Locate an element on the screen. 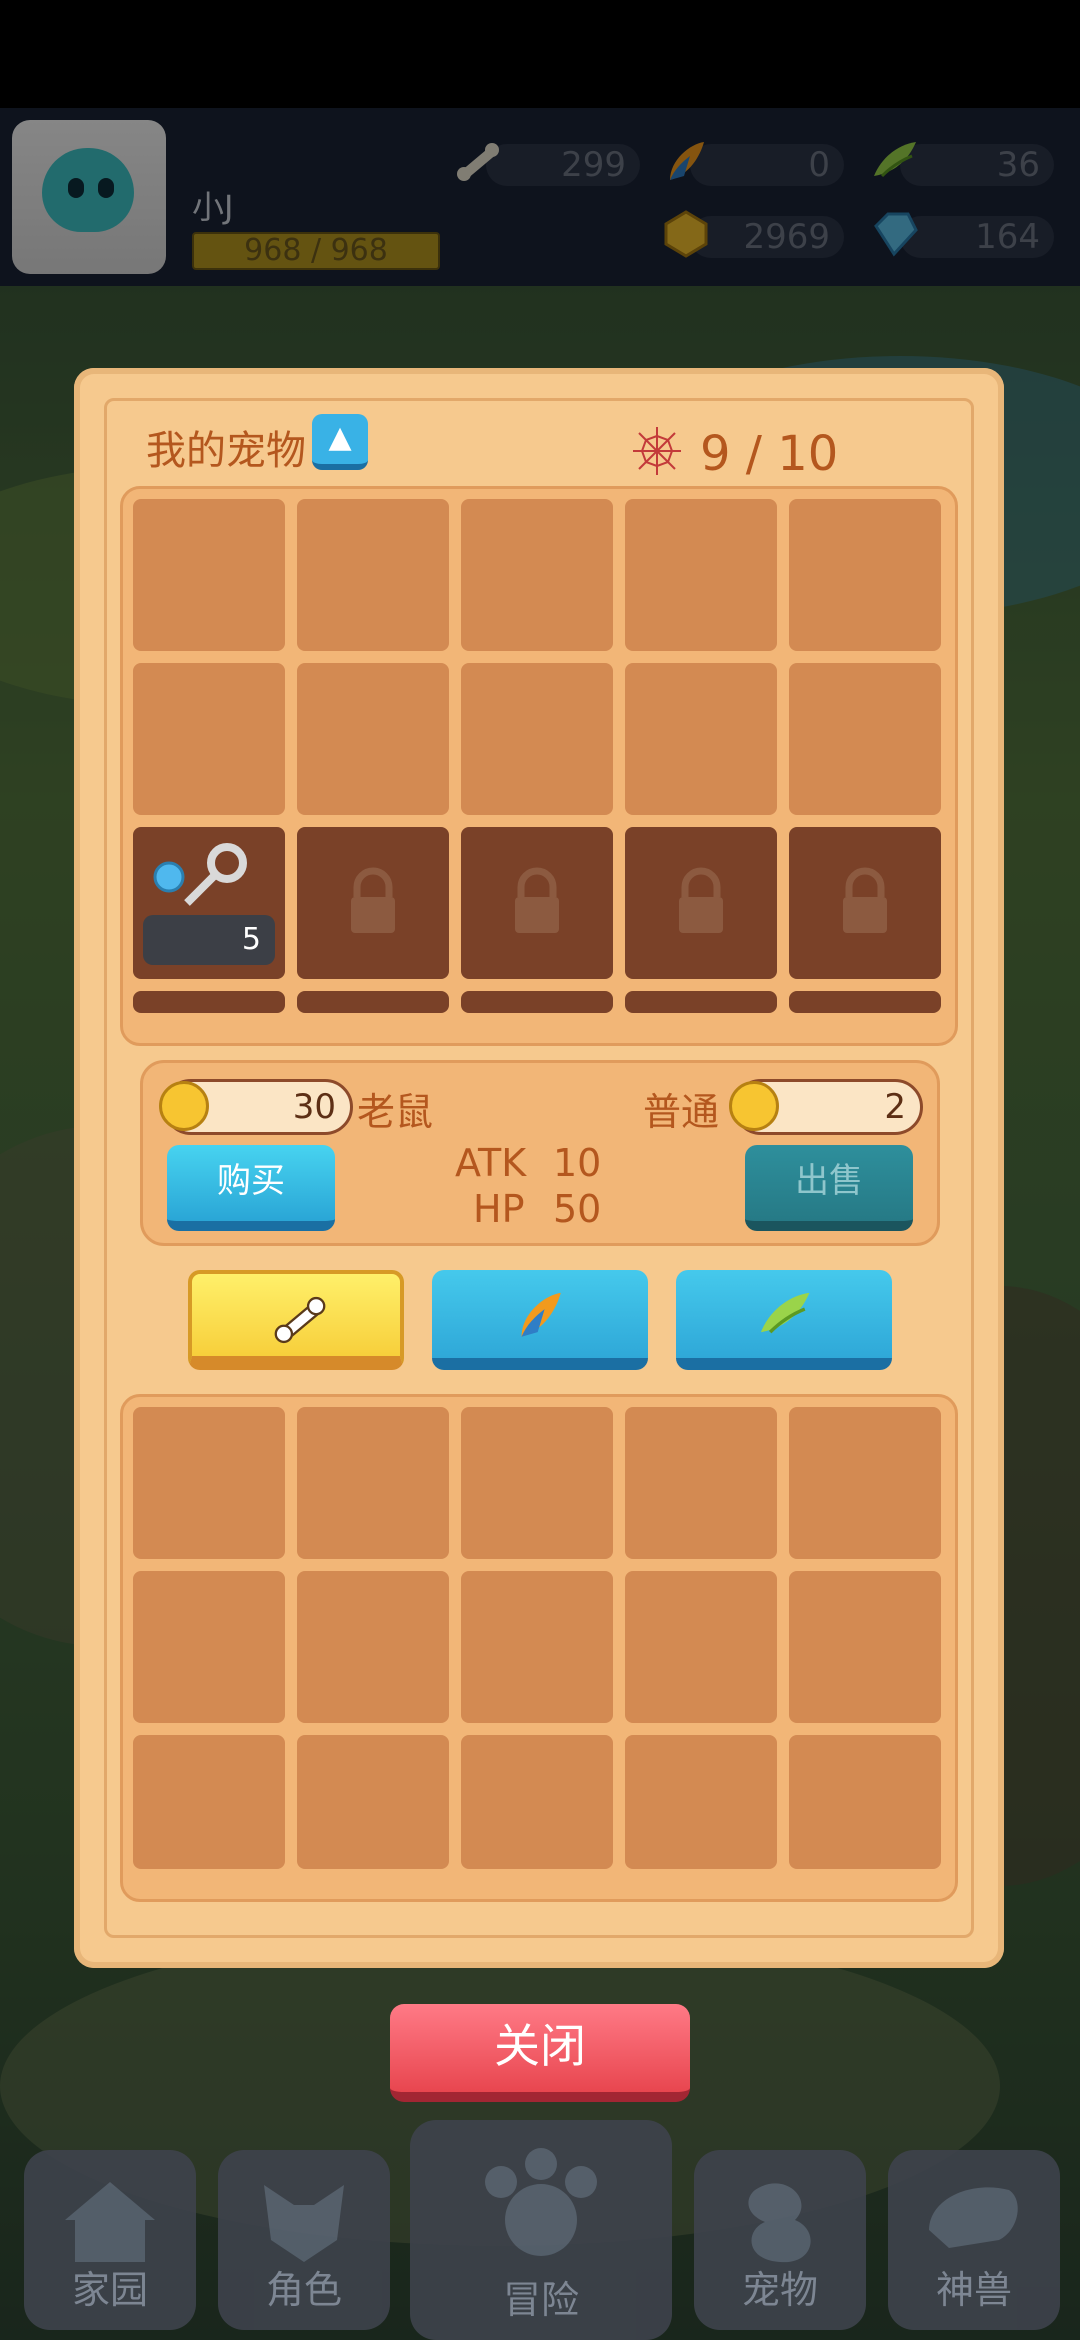 This screenshot has width=1080, height=2340. bottom-nav: 家园 角色 冒险 宠物 神兽 is located at coordinates (540, 2230).